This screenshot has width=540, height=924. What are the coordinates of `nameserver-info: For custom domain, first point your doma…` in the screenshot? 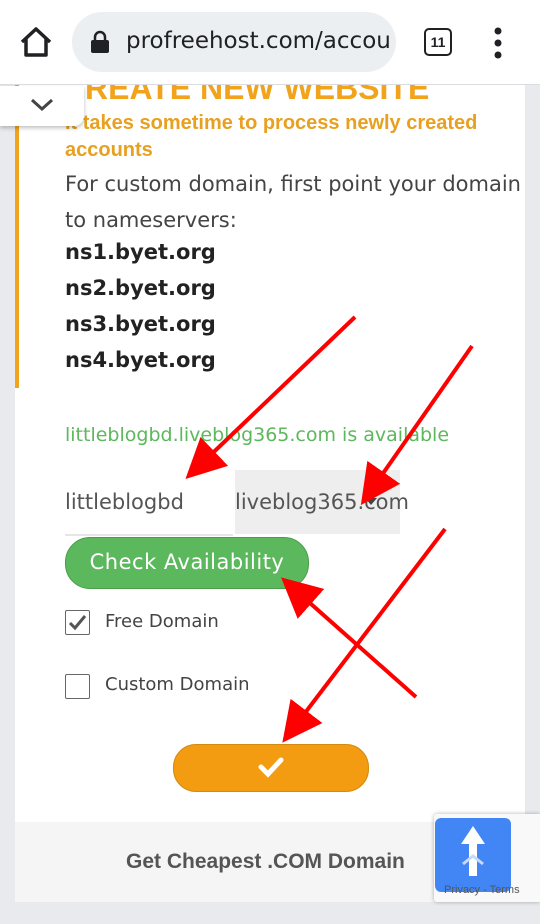 It's located at (293, 202).